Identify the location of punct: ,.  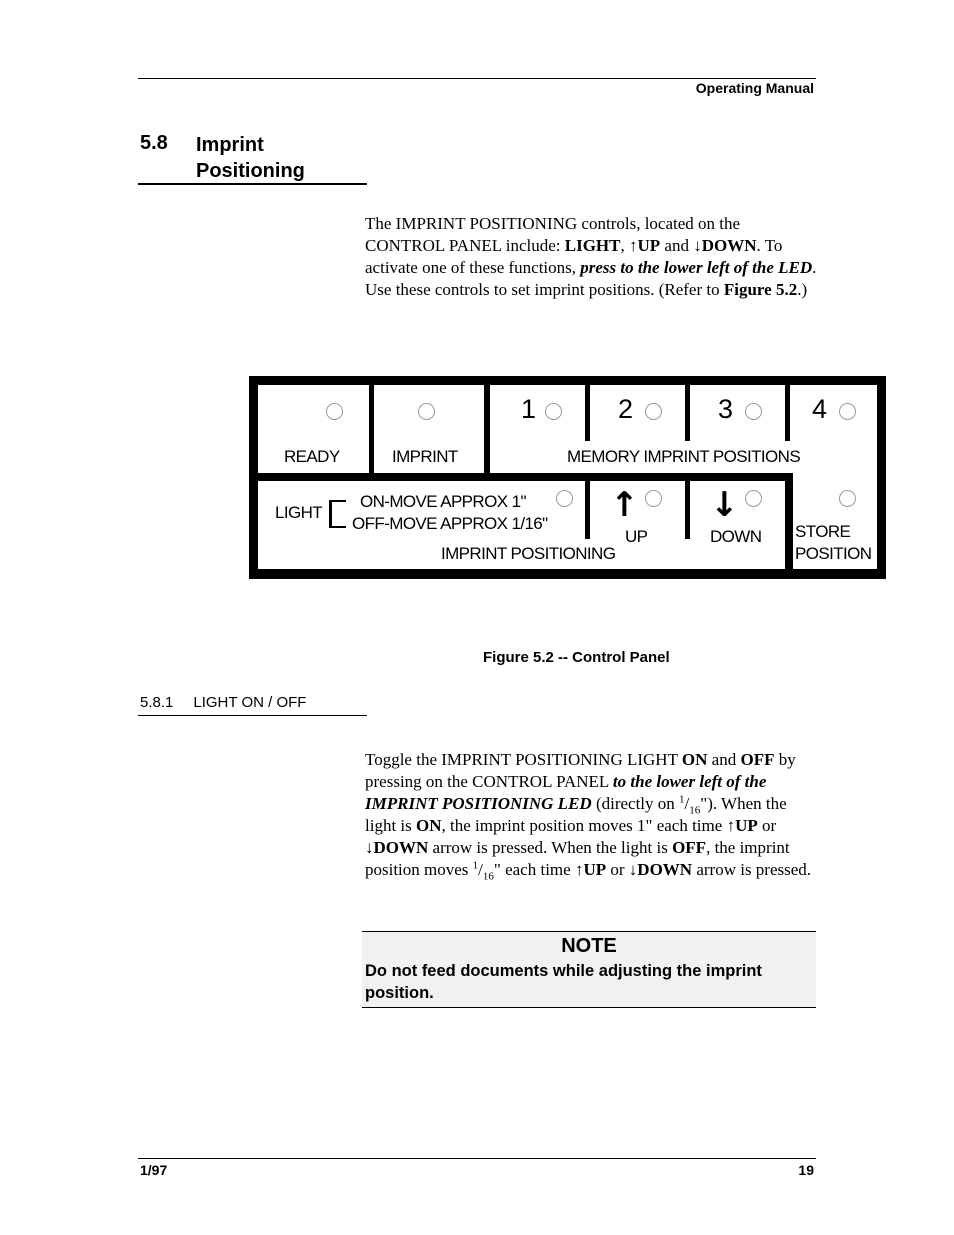
(624, 245).